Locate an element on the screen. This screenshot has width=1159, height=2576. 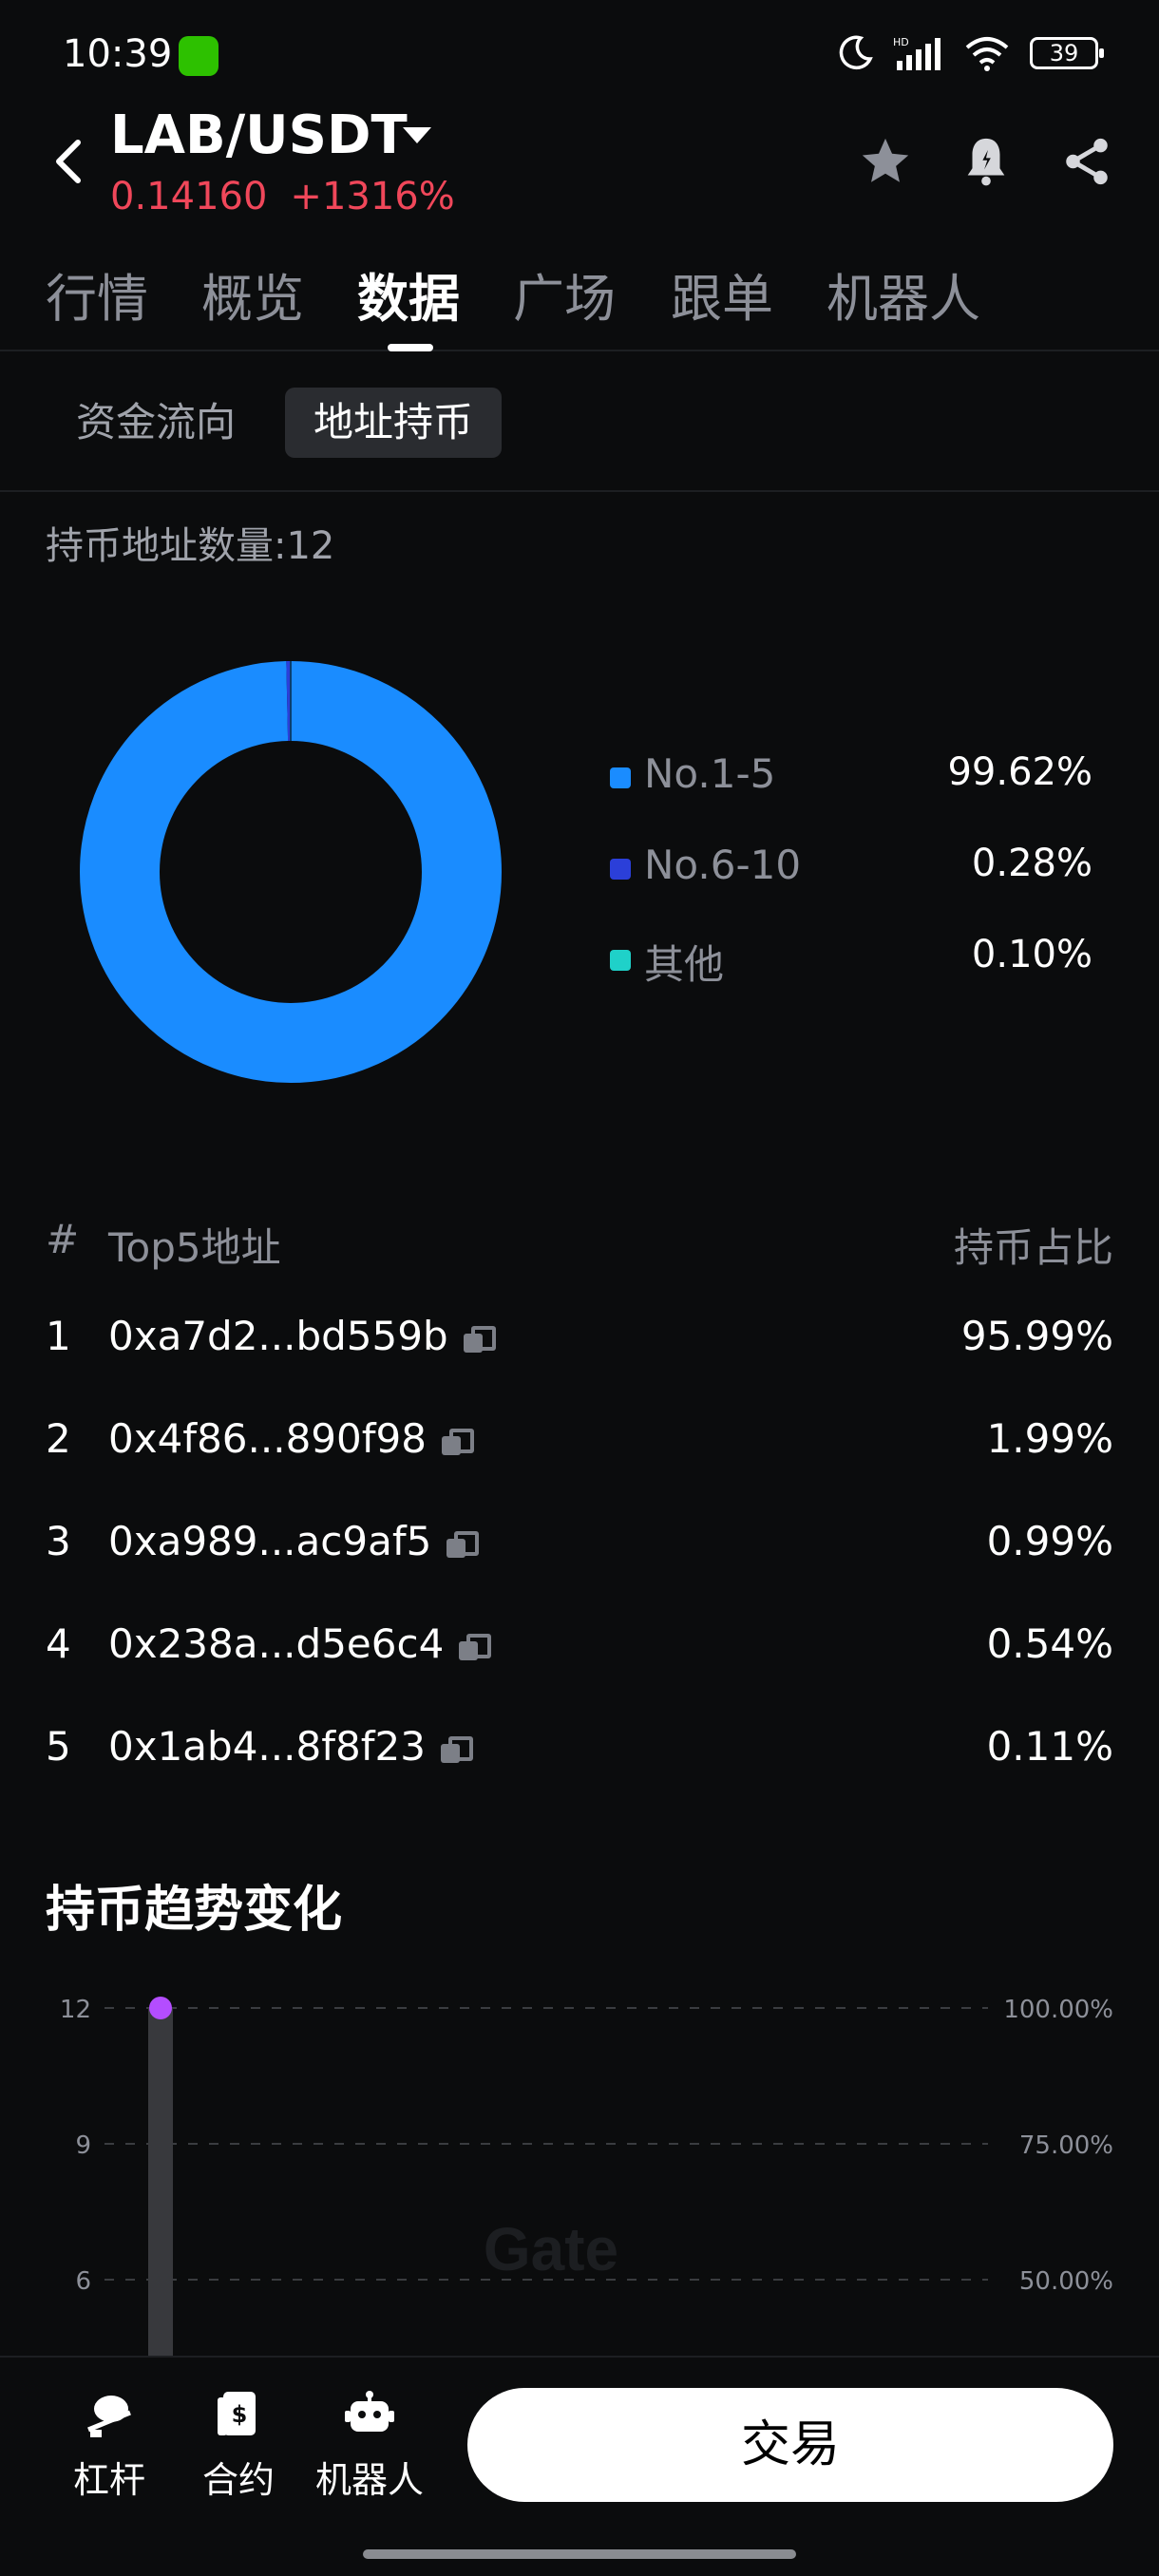
moon-icon is located at coordinates (856, 52).